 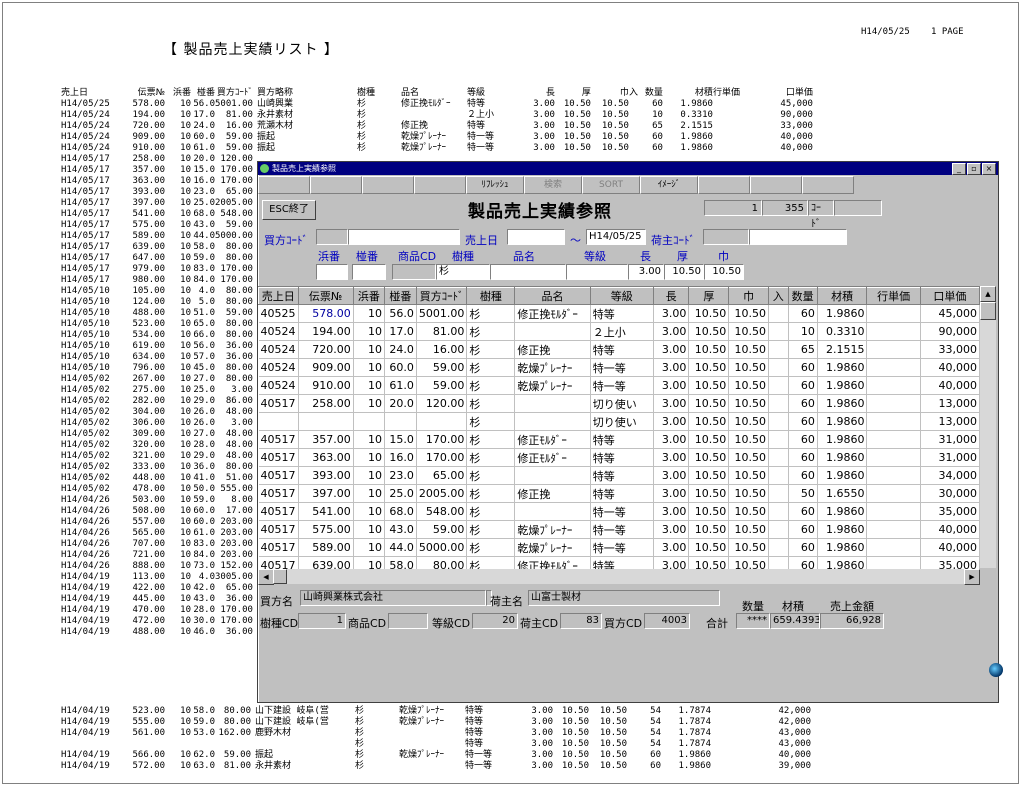 What do you see at coordinates (619, 421) in the screenshot?
I see `grid-row: 杉切り使い 3.00 10.50 10.50 60 1.9860 13,000` at bounding box center [619, 421].